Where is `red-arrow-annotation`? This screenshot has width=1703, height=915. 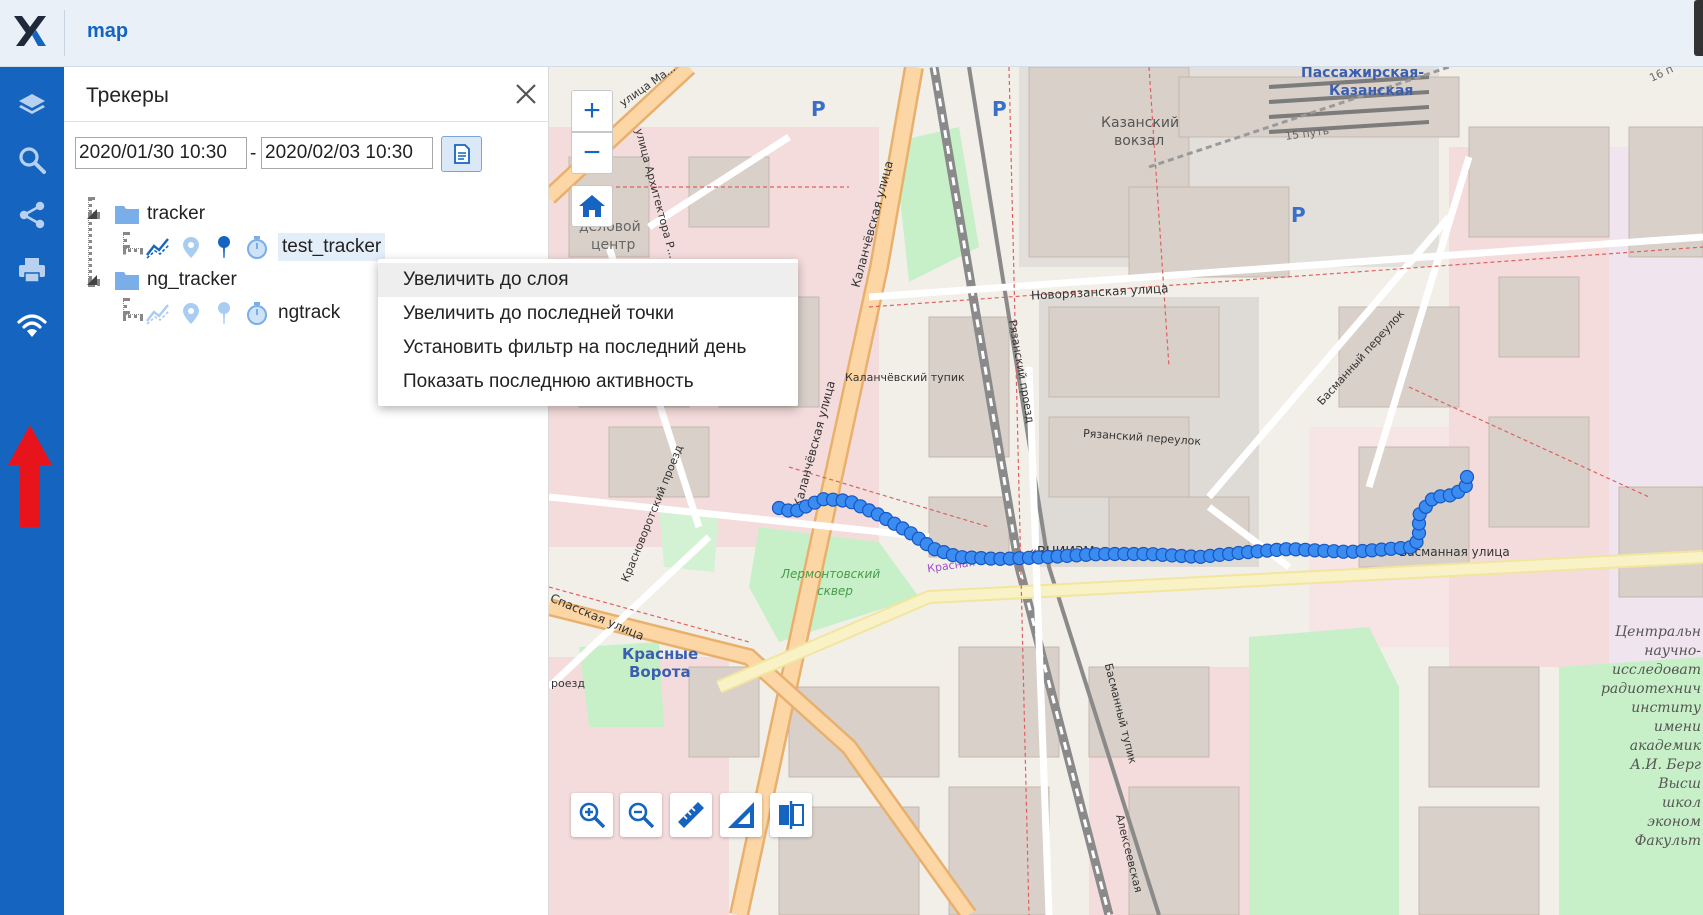 red-arrow-annotation is located at coordinates (30, 476).